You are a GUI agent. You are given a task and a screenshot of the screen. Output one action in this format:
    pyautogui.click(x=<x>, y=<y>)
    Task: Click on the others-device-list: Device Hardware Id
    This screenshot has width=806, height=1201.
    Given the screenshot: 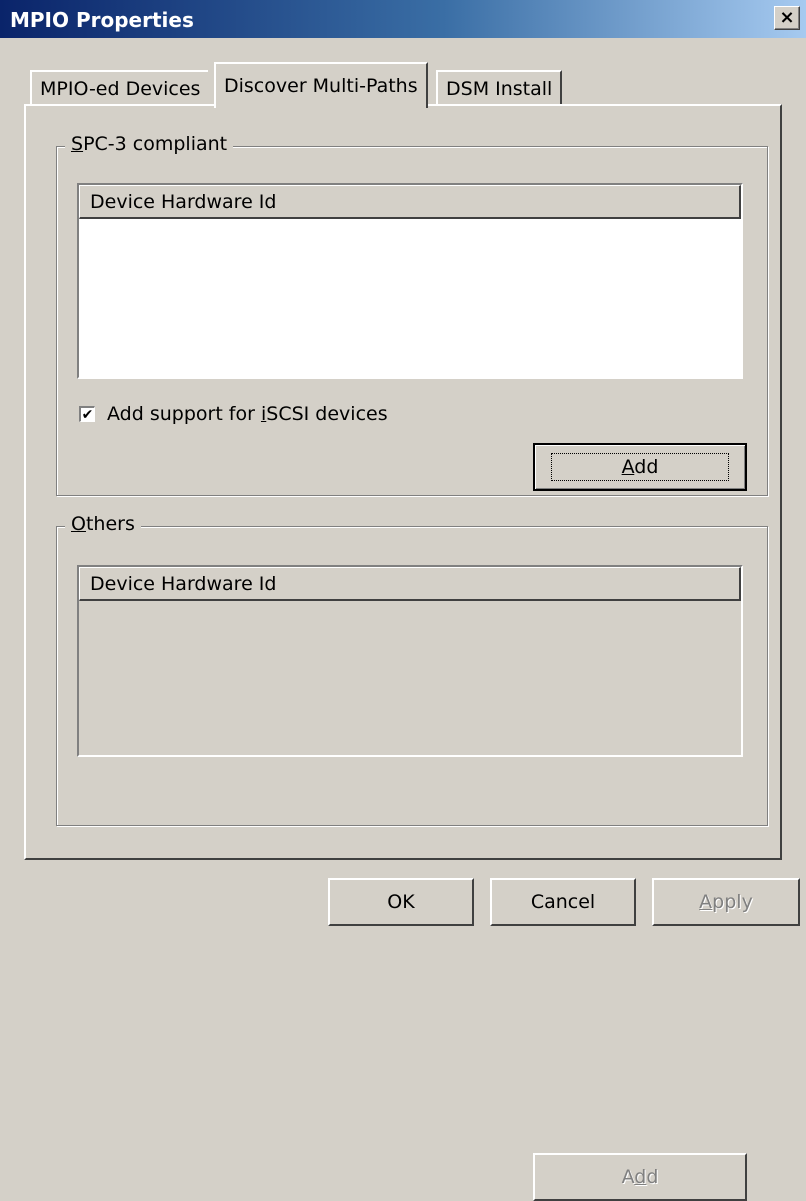 What is the action you would take?
    pyautogui.click(x=410, y=661)
    